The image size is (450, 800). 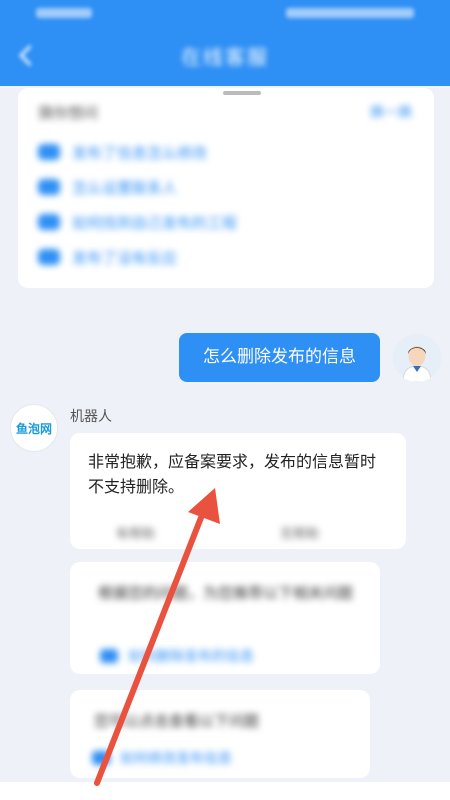 I want to click on annotation-arrow-icon, so click(x=157, y=637).